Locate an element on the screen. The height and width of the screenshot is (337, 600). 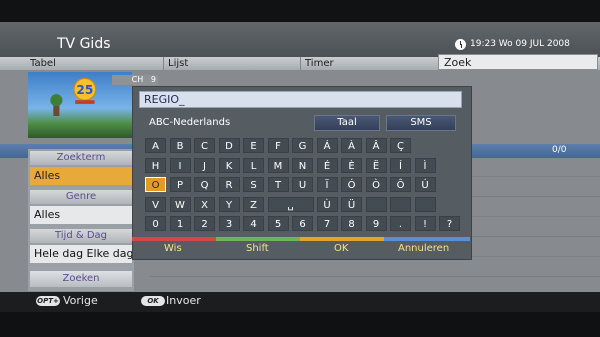
ok-button: OK is located at coordinates (341, 248).